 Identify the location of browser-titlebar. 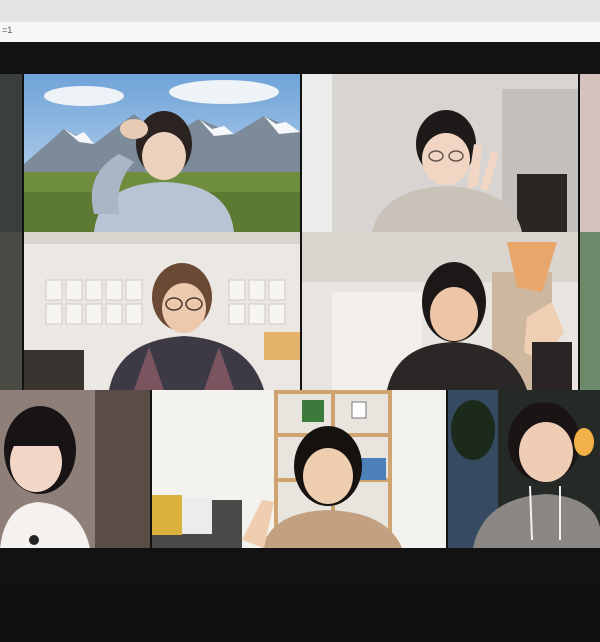
(300, 11).